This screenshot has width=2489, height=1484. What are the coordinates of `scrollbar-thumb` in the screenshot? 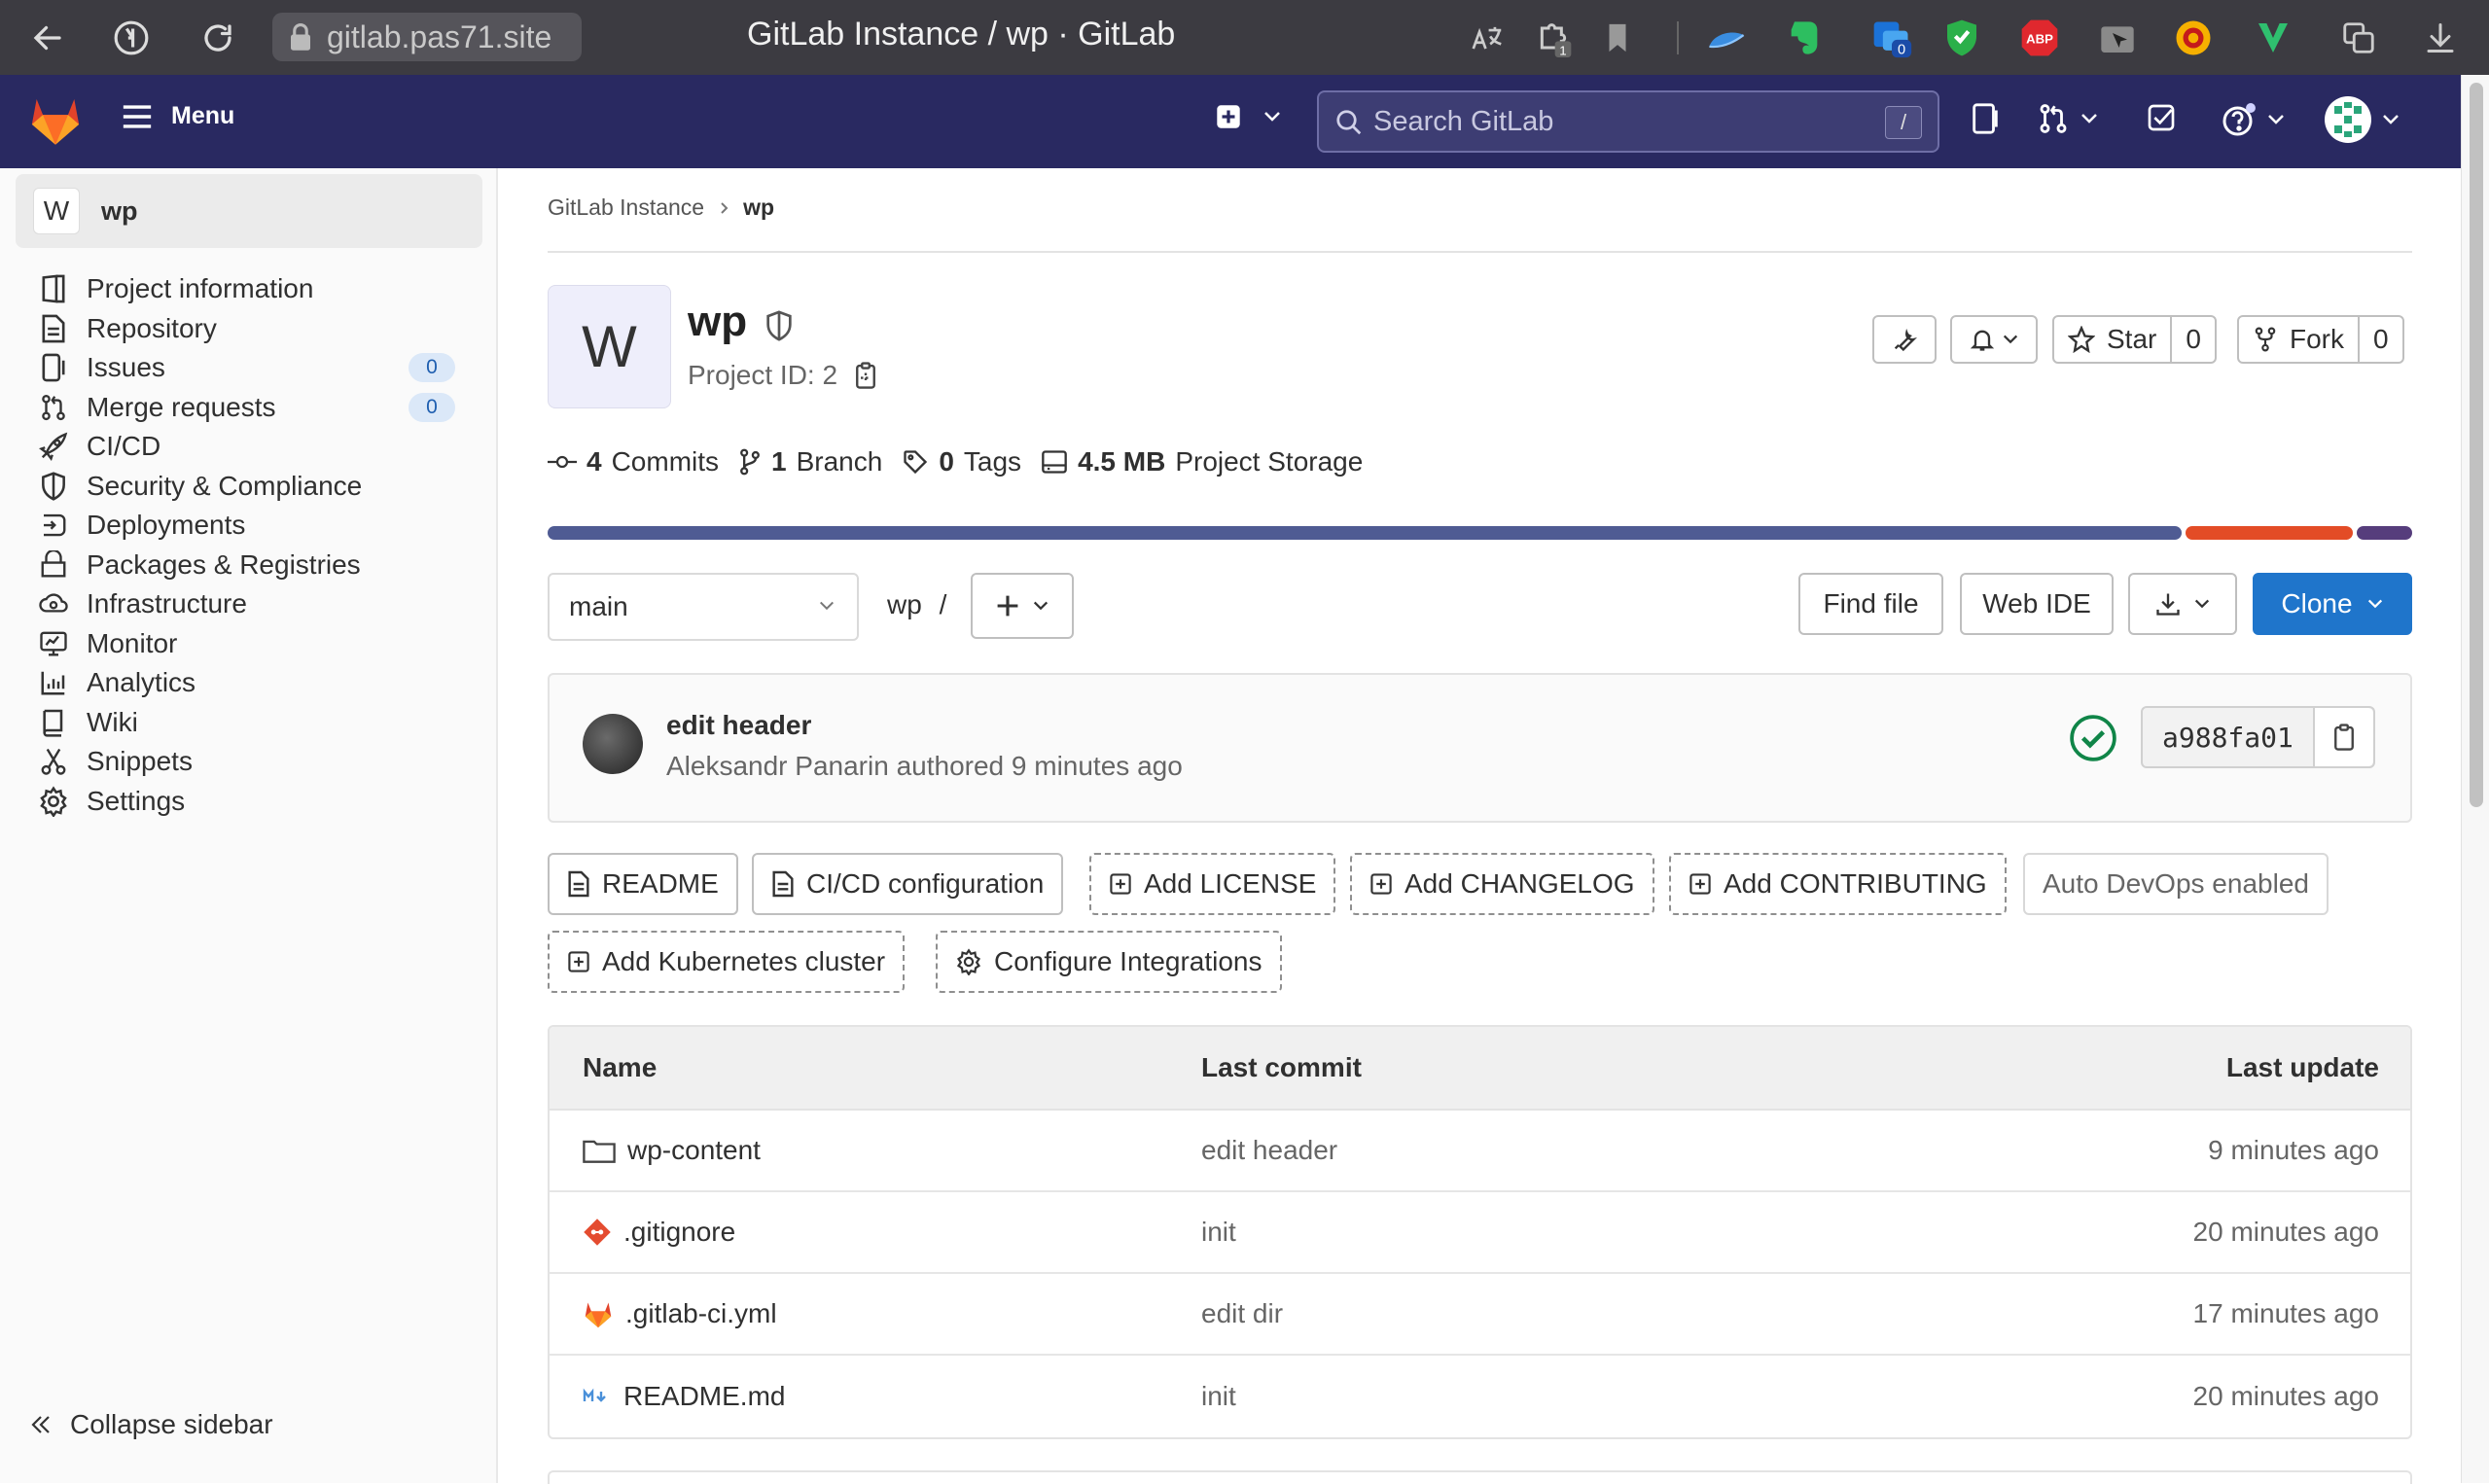 It's located at (2476, 445).